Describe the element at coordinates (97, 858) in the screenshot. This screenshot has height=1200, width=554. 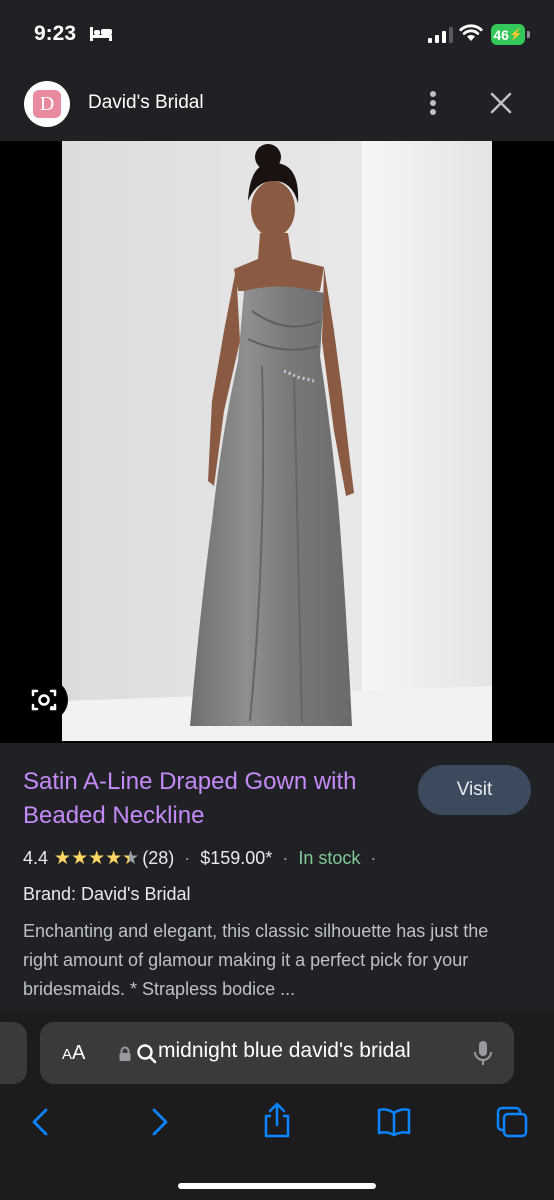
I see `rating-stars: ★★★★★` at that location.